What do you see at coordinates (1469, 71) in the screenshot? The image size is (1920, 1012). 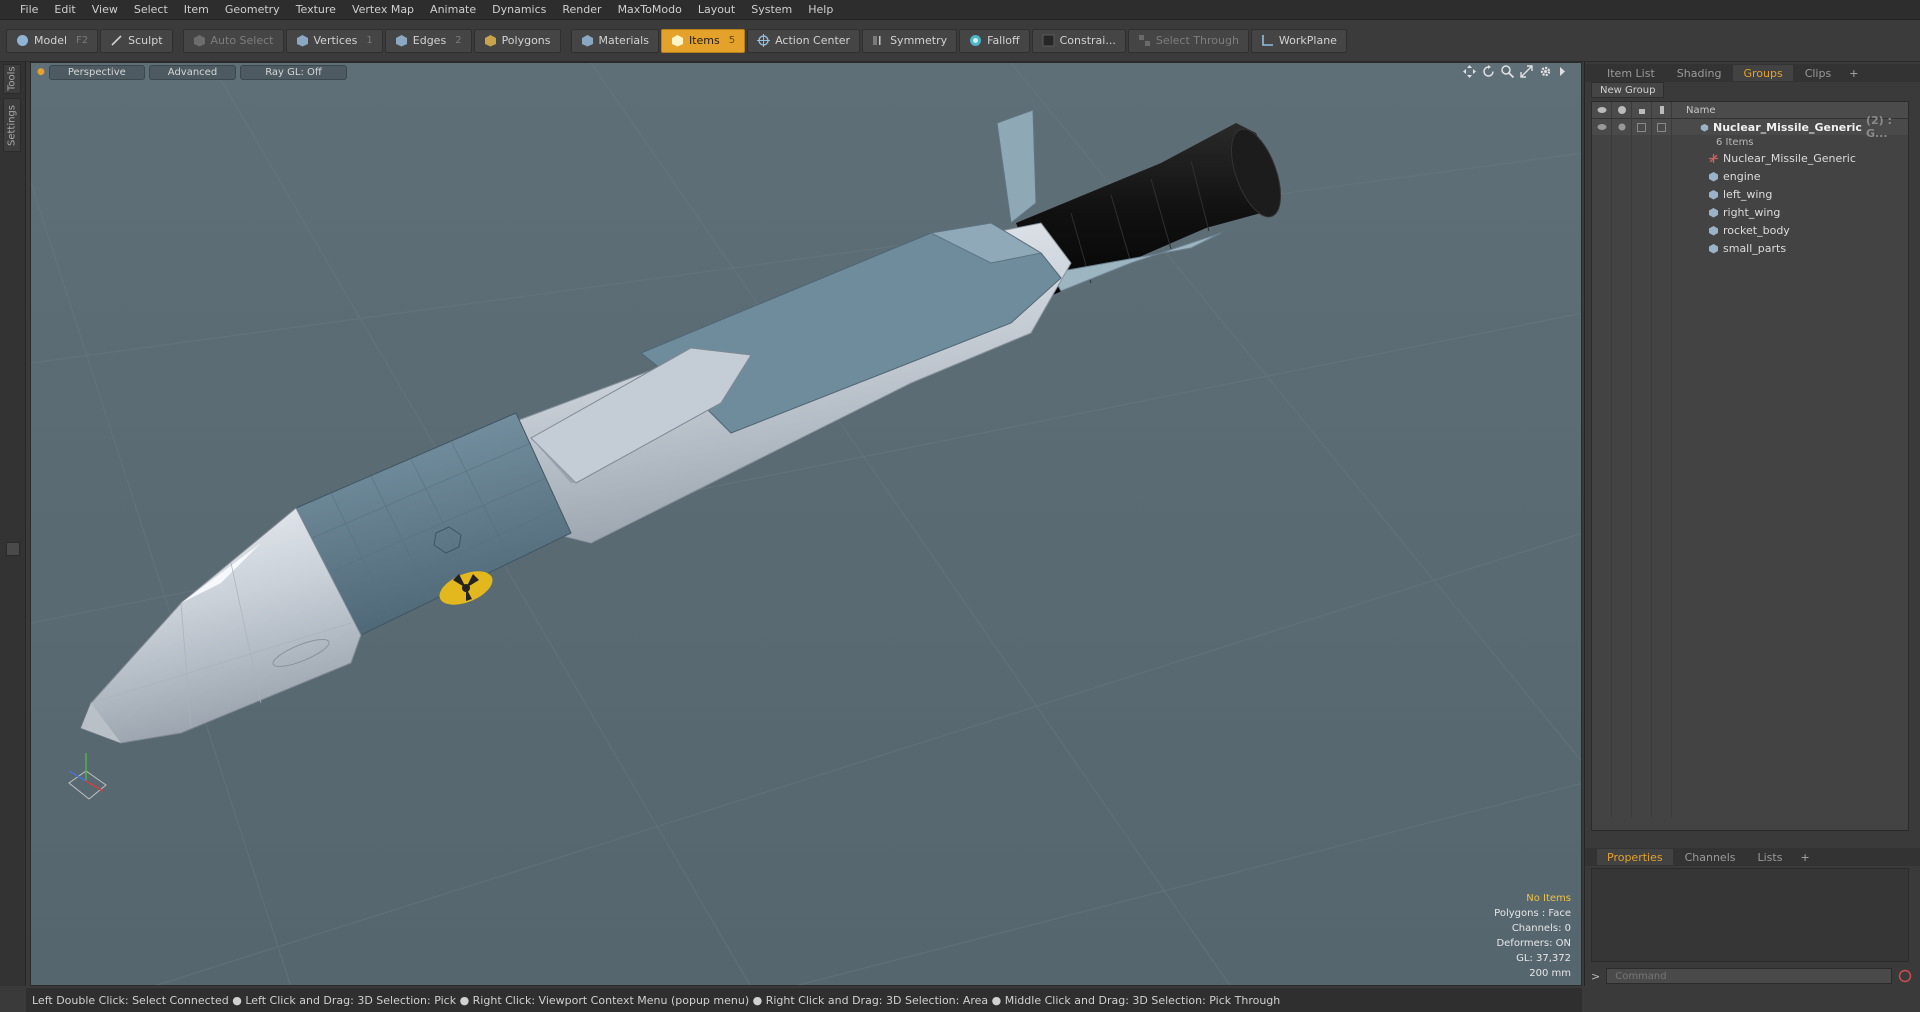 I see `move-view-icon` at bounding box center [1469, 71].